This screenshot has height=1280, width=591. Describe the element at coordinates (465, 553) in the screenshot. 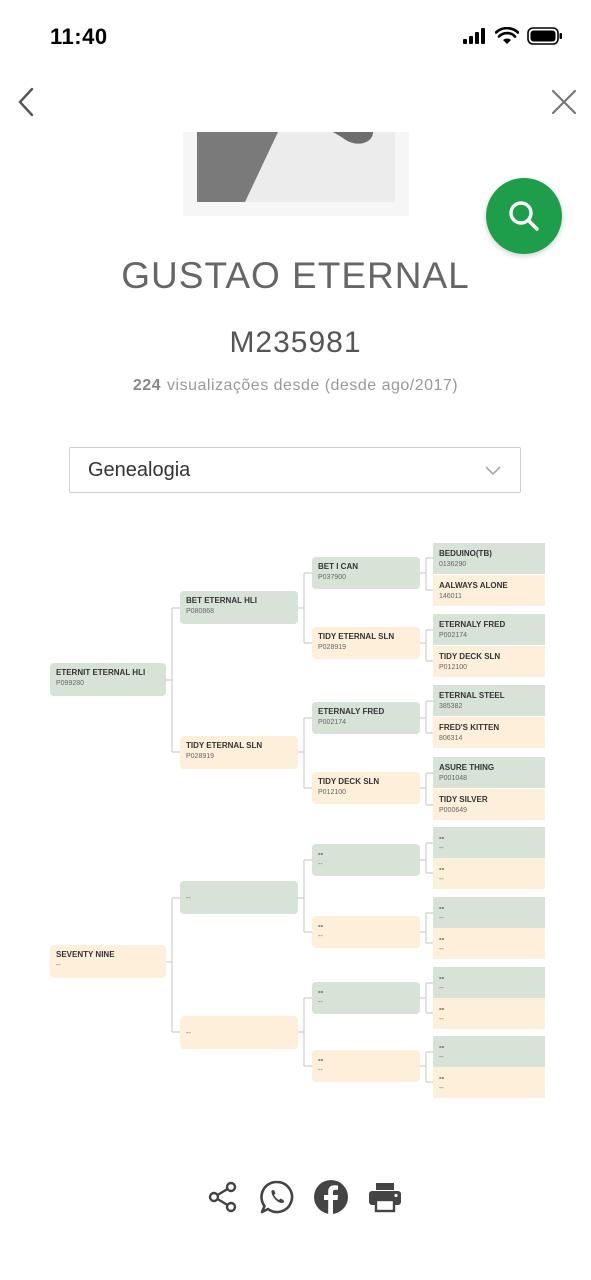

I see `horse-name-label: BEDUINO(TB)` at that location.